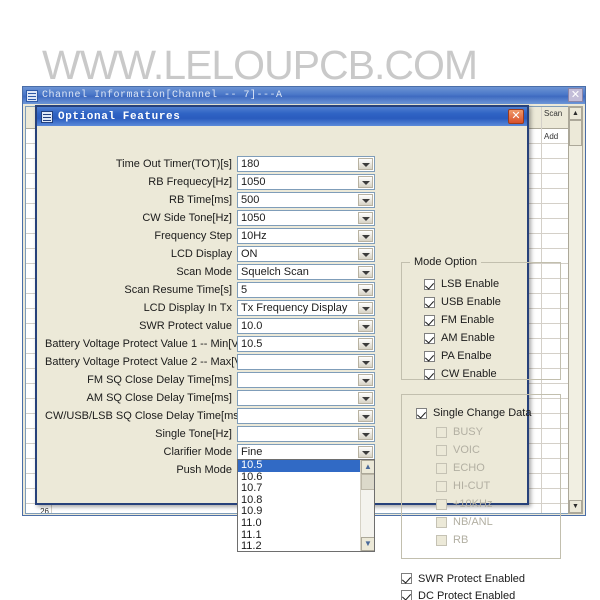 The image size is (600, 600). Describe the element at coordinates (200, 200) in the screenshot. I see `field-label: RB Time[ms]` at that location.